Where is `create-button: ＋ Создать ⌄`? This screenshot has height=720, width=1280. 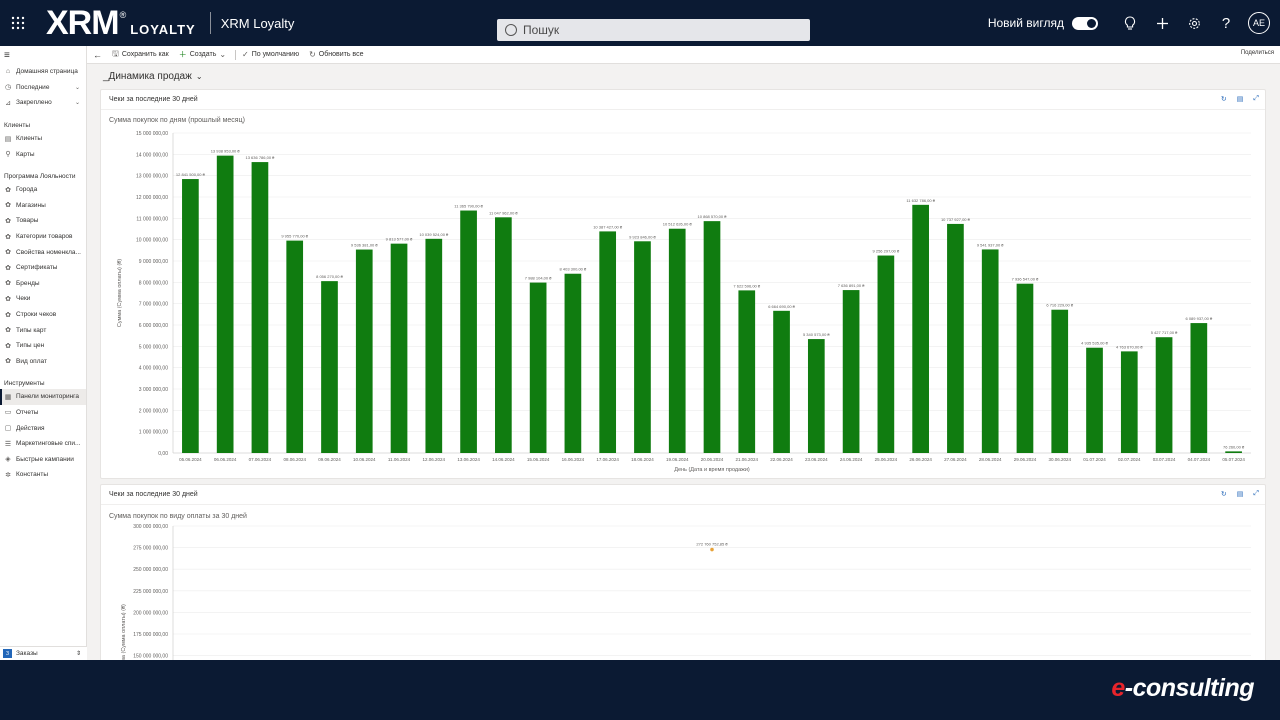 create-button: ＋ Создать ⌄ is located at coordinates (204, 54).